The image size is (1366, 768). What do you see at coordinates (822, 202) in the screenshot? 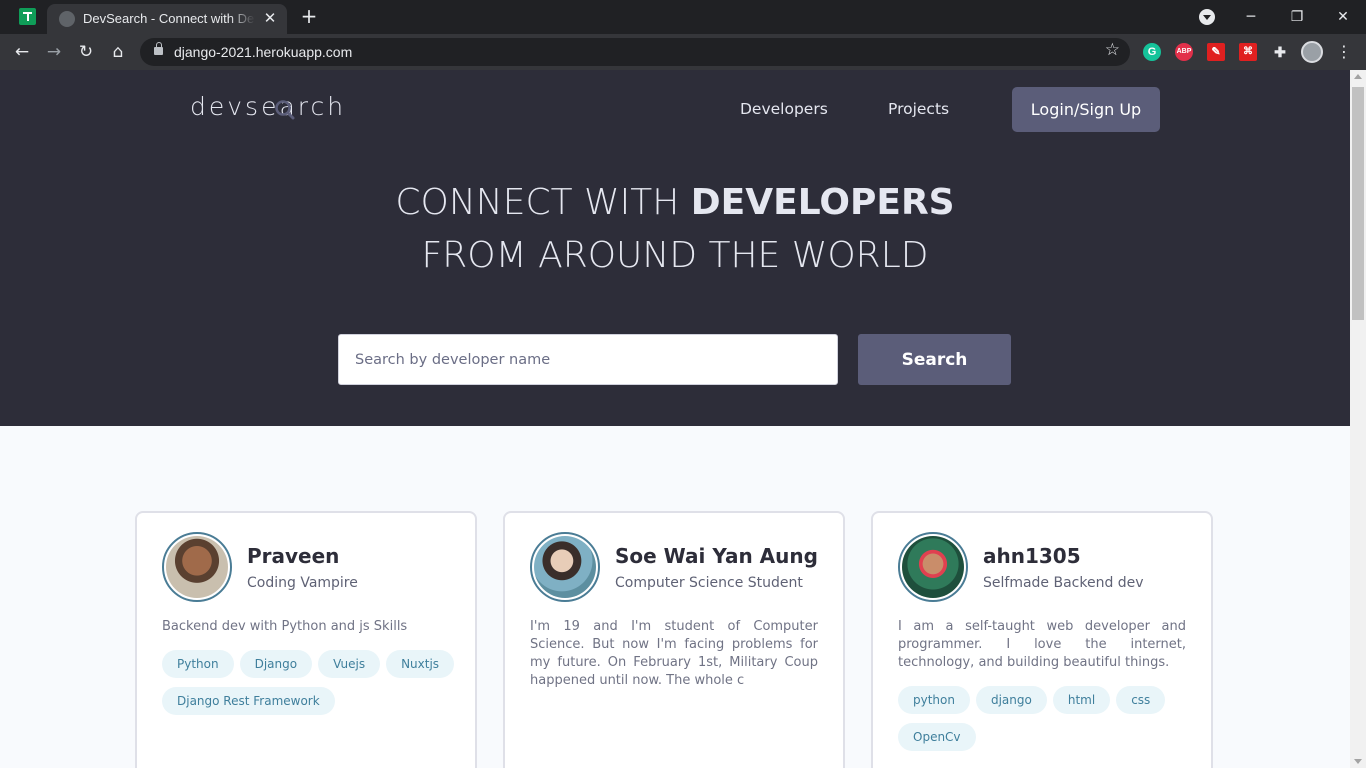
I see `hero-line1-strong: DEVELOPERS` at bounding box center [822, 202].